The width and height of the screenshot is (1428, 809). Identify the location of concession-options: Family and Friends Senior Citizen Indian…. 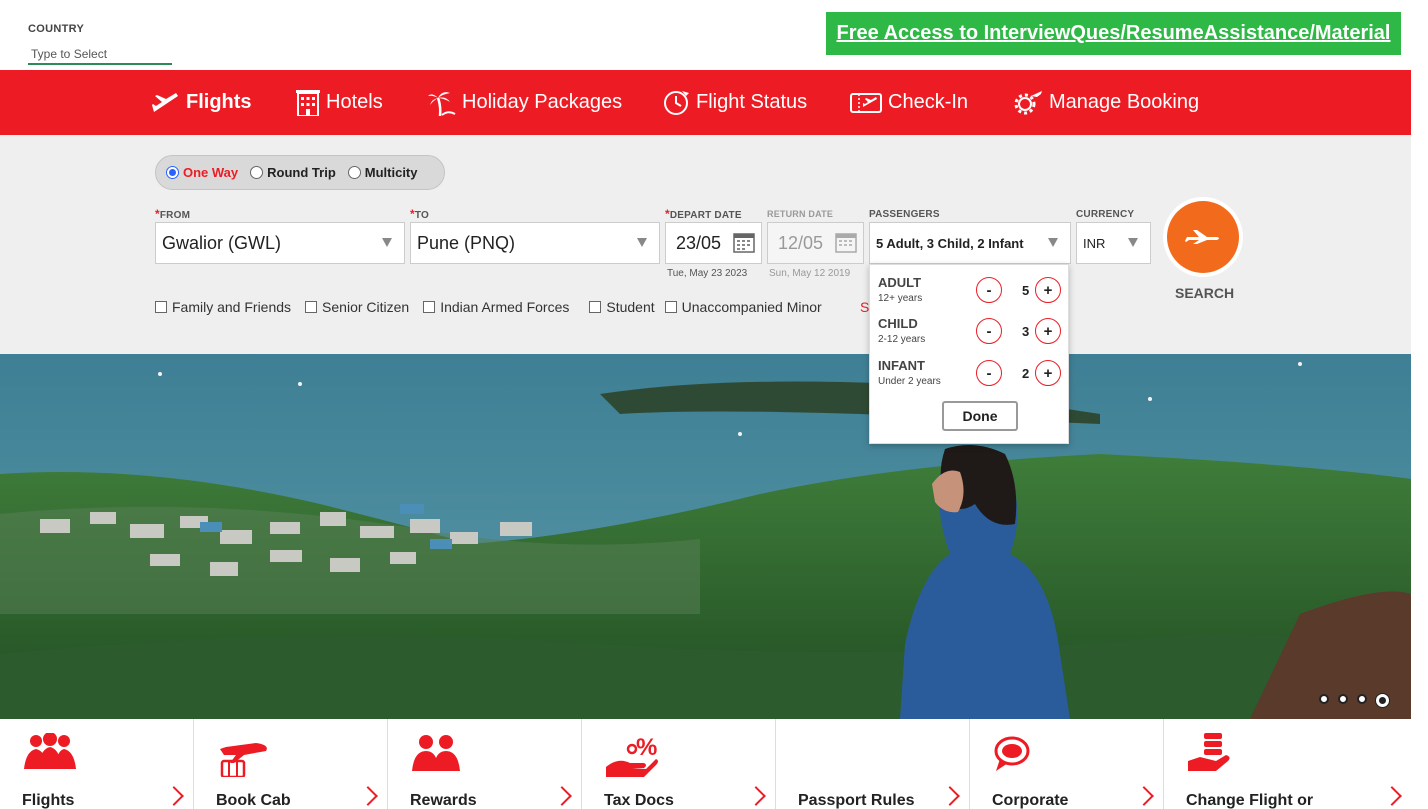
(495, 307).